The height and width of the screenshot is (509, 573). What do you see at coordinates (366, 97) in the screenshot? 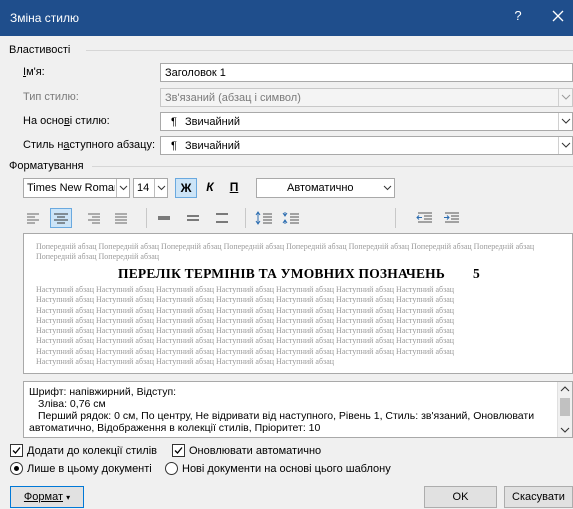
I see `style-type-select: Зв'язаний (абзац і символ)` at bounding box center [366, 97].